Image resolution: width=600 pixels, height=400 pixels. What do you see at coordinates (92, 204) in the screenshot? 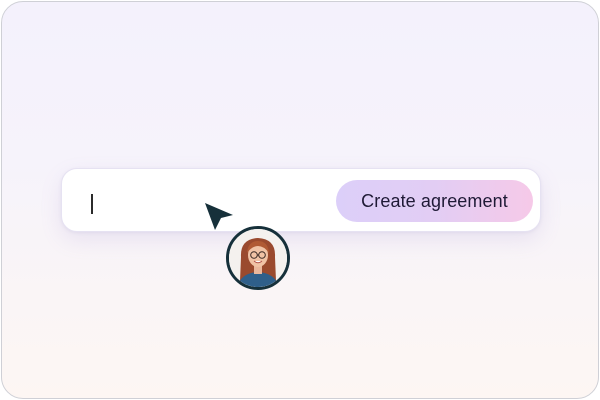
I see `text-caret` at bounding box center [92, 204].